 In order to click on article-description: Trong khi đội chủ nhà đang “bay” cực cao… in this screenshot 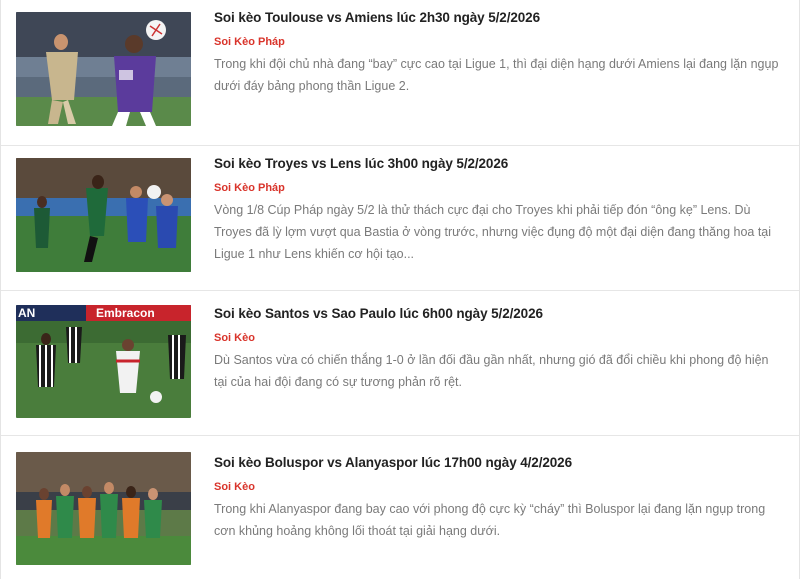, I will do `click(496, 75)`.